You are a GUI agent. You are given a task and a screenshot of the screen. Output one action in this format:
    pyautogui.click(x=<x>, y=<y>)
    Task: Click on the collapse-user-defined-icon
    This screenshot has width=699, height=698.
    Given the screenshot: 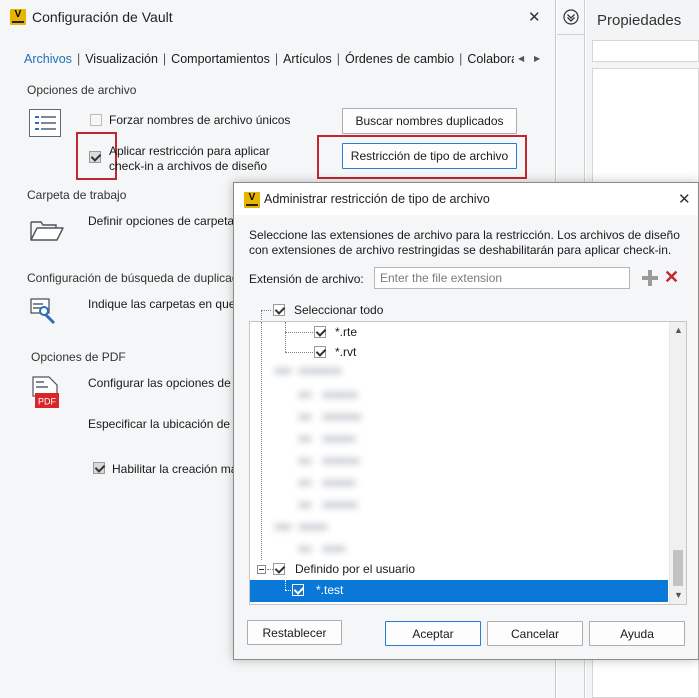 What is the action you would take?
    pyautogui.click(x=261, y=569)
    